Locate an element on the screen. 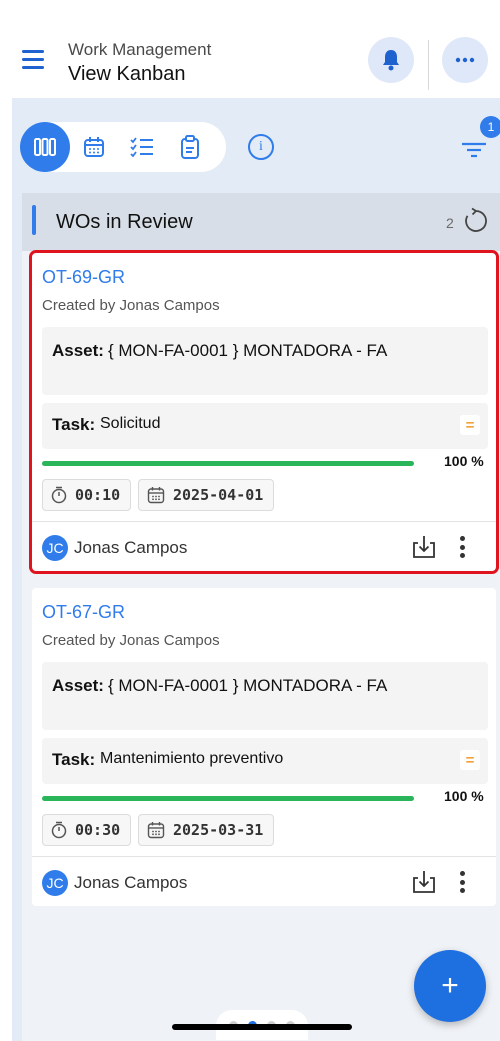 The width and height of the screenshot is (500, 1041). date-chip: 2025-03-31 is located at coordinates (206, 830).